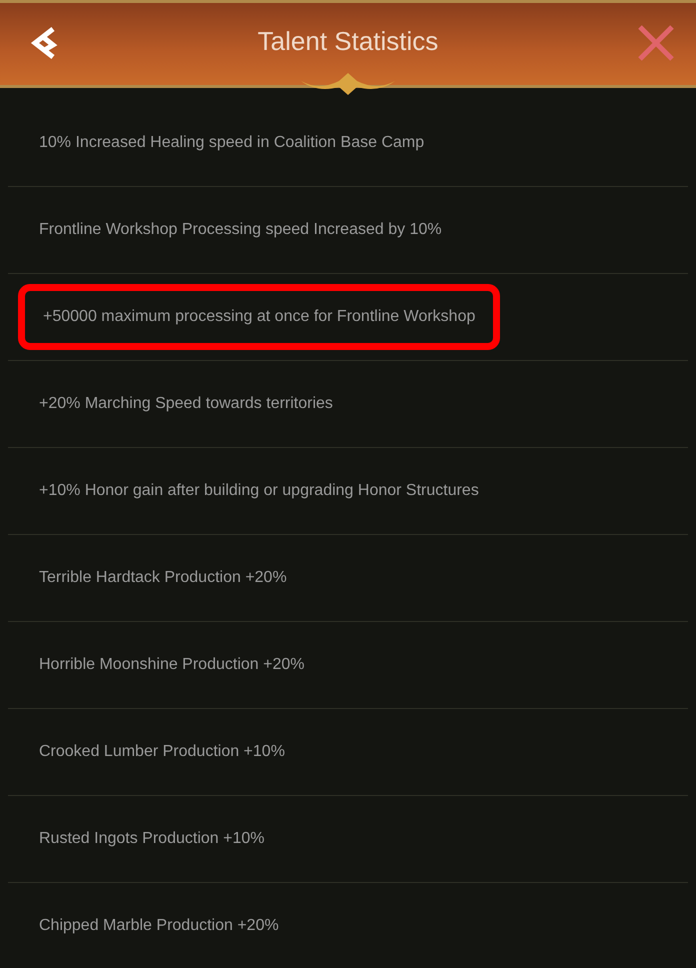  Describe the element at coordinates (44, 43) in the screenshot. I see `back-arrow-icon` at that location.